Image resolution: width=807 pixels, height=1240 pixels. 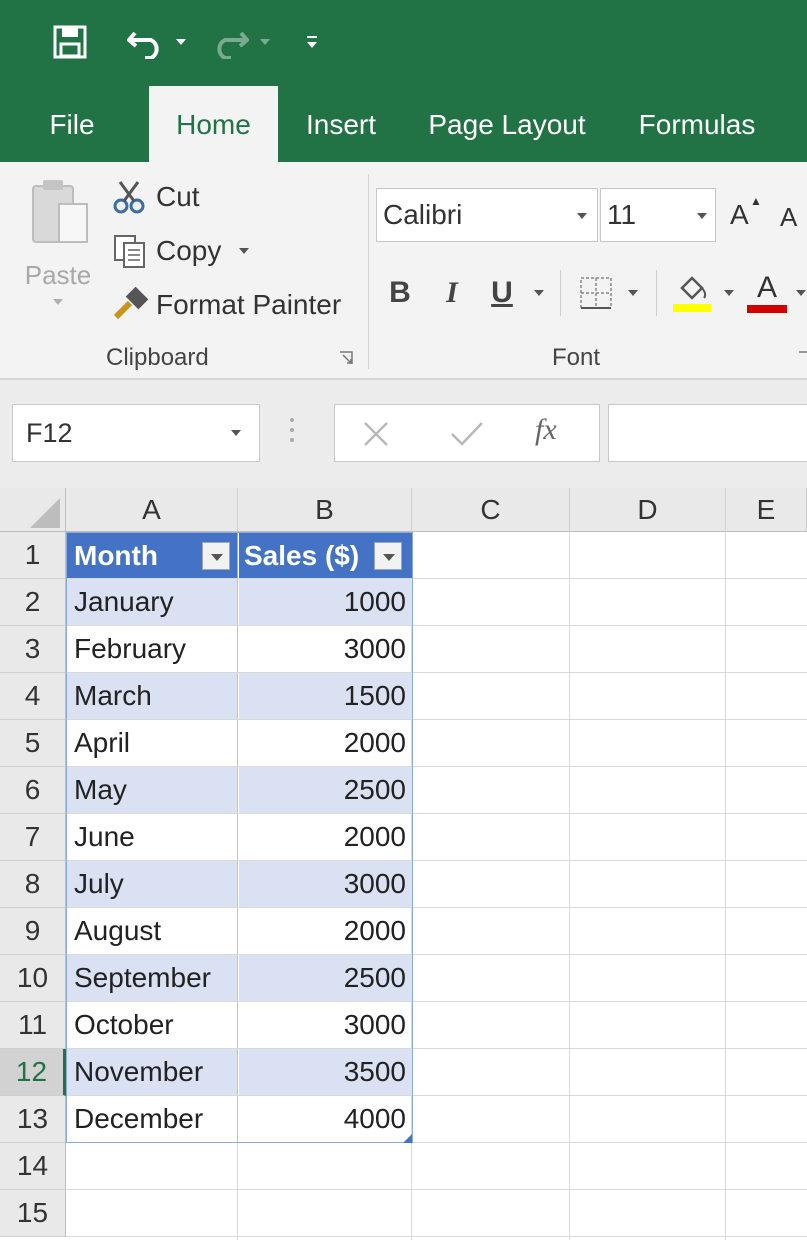 What do you see at coordinates (325, 1119) in the screenshot?
I see `table-cell-sales: 4000` at bounding box center [325, 1119].